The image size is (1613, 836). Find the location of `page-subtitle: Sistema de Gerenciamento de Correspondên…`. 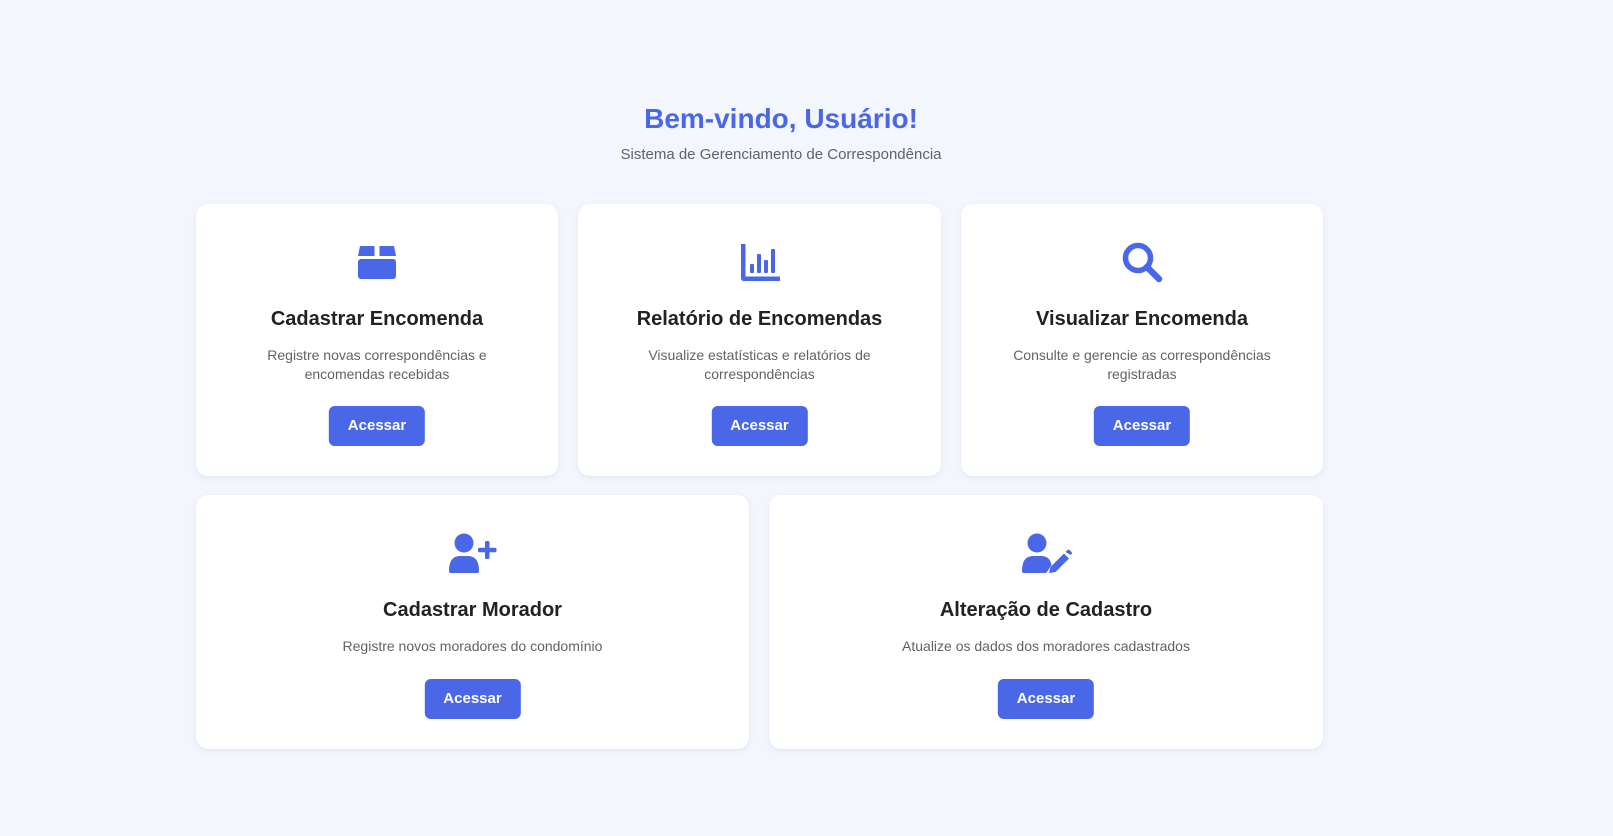

page-subtitle: Sistema de Gerenciamento de Correspondên… is located at coordinates (781, 154).